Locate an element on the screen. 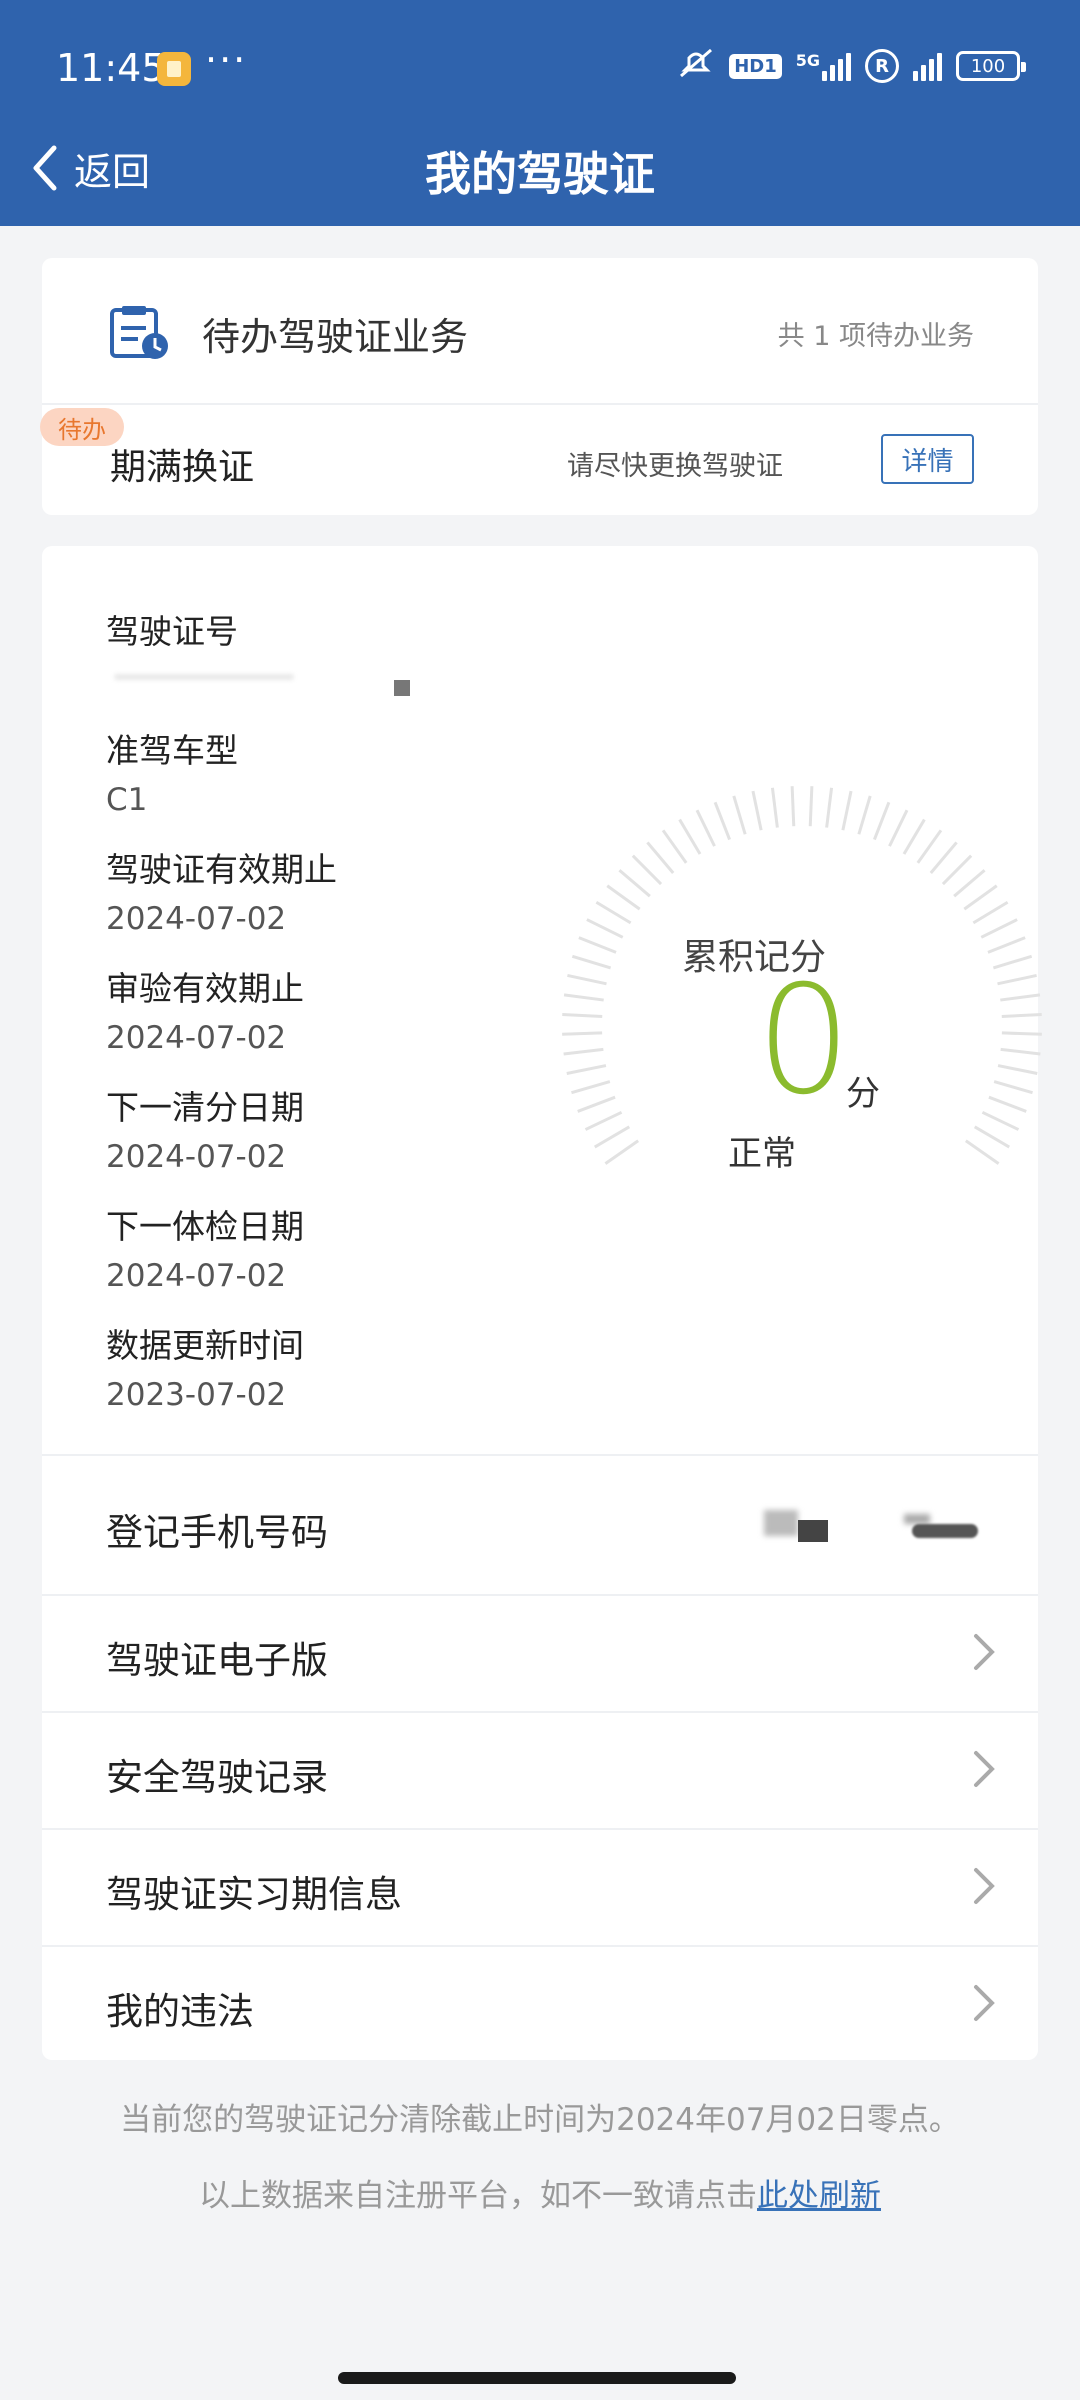 The height and width of the screenshot is (2400, 1080). page-title: 我的驾驶证 is located at coordinates (540, 174).